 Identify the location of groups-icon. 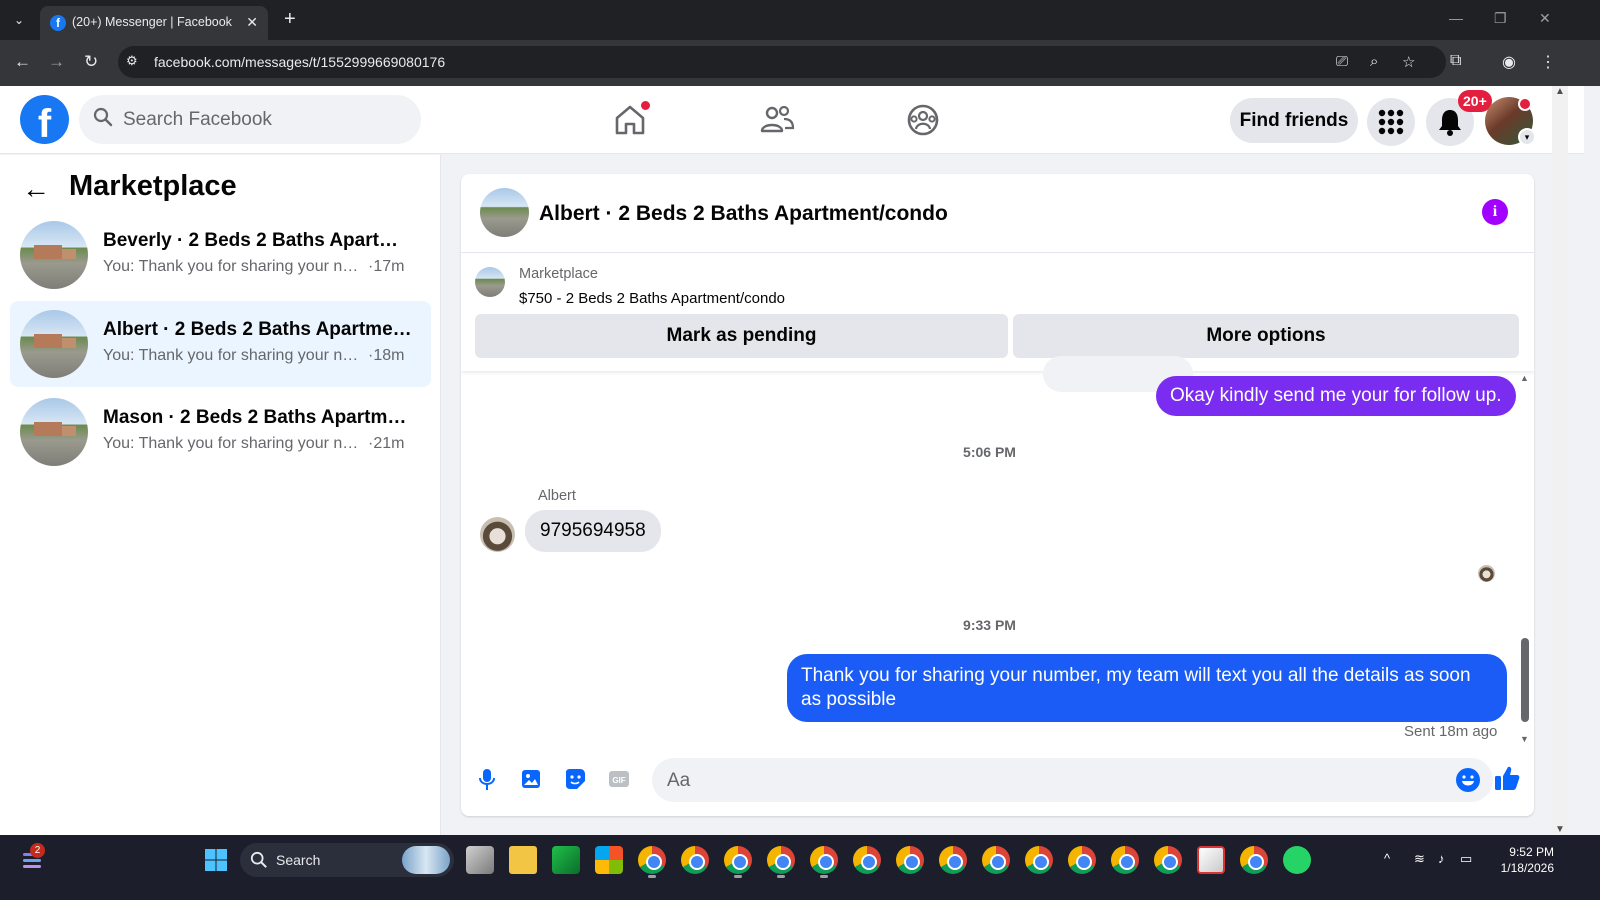
(923, 120).